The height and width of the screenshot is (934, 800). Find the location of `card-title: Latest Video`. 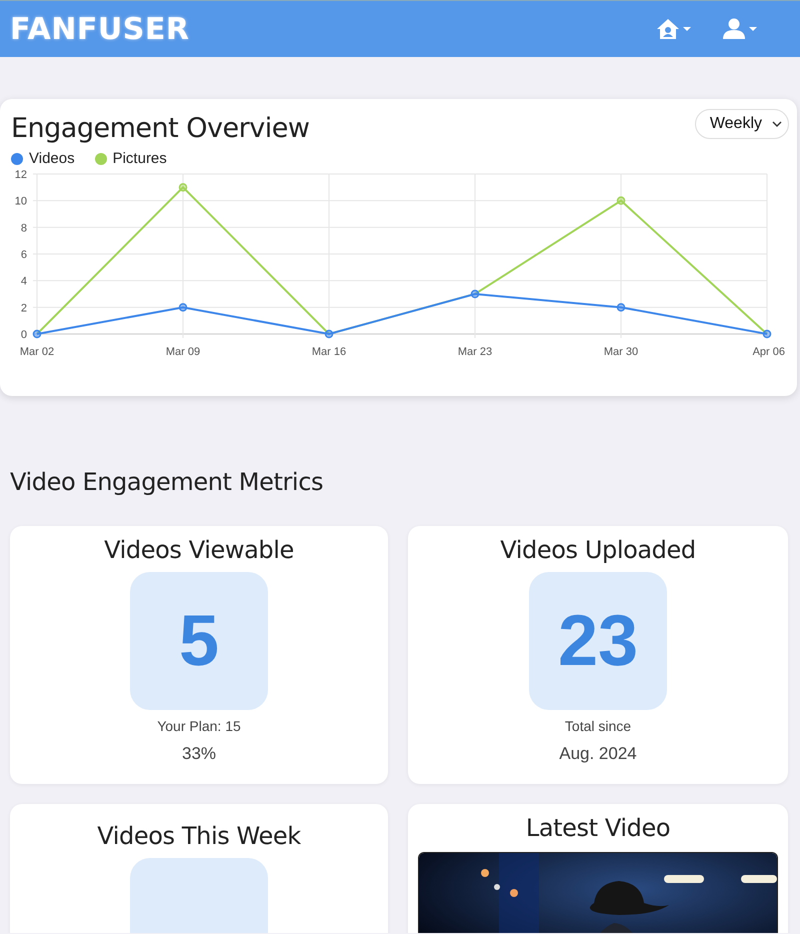

card-title: Latest Video is located at coordinates (598, 828).